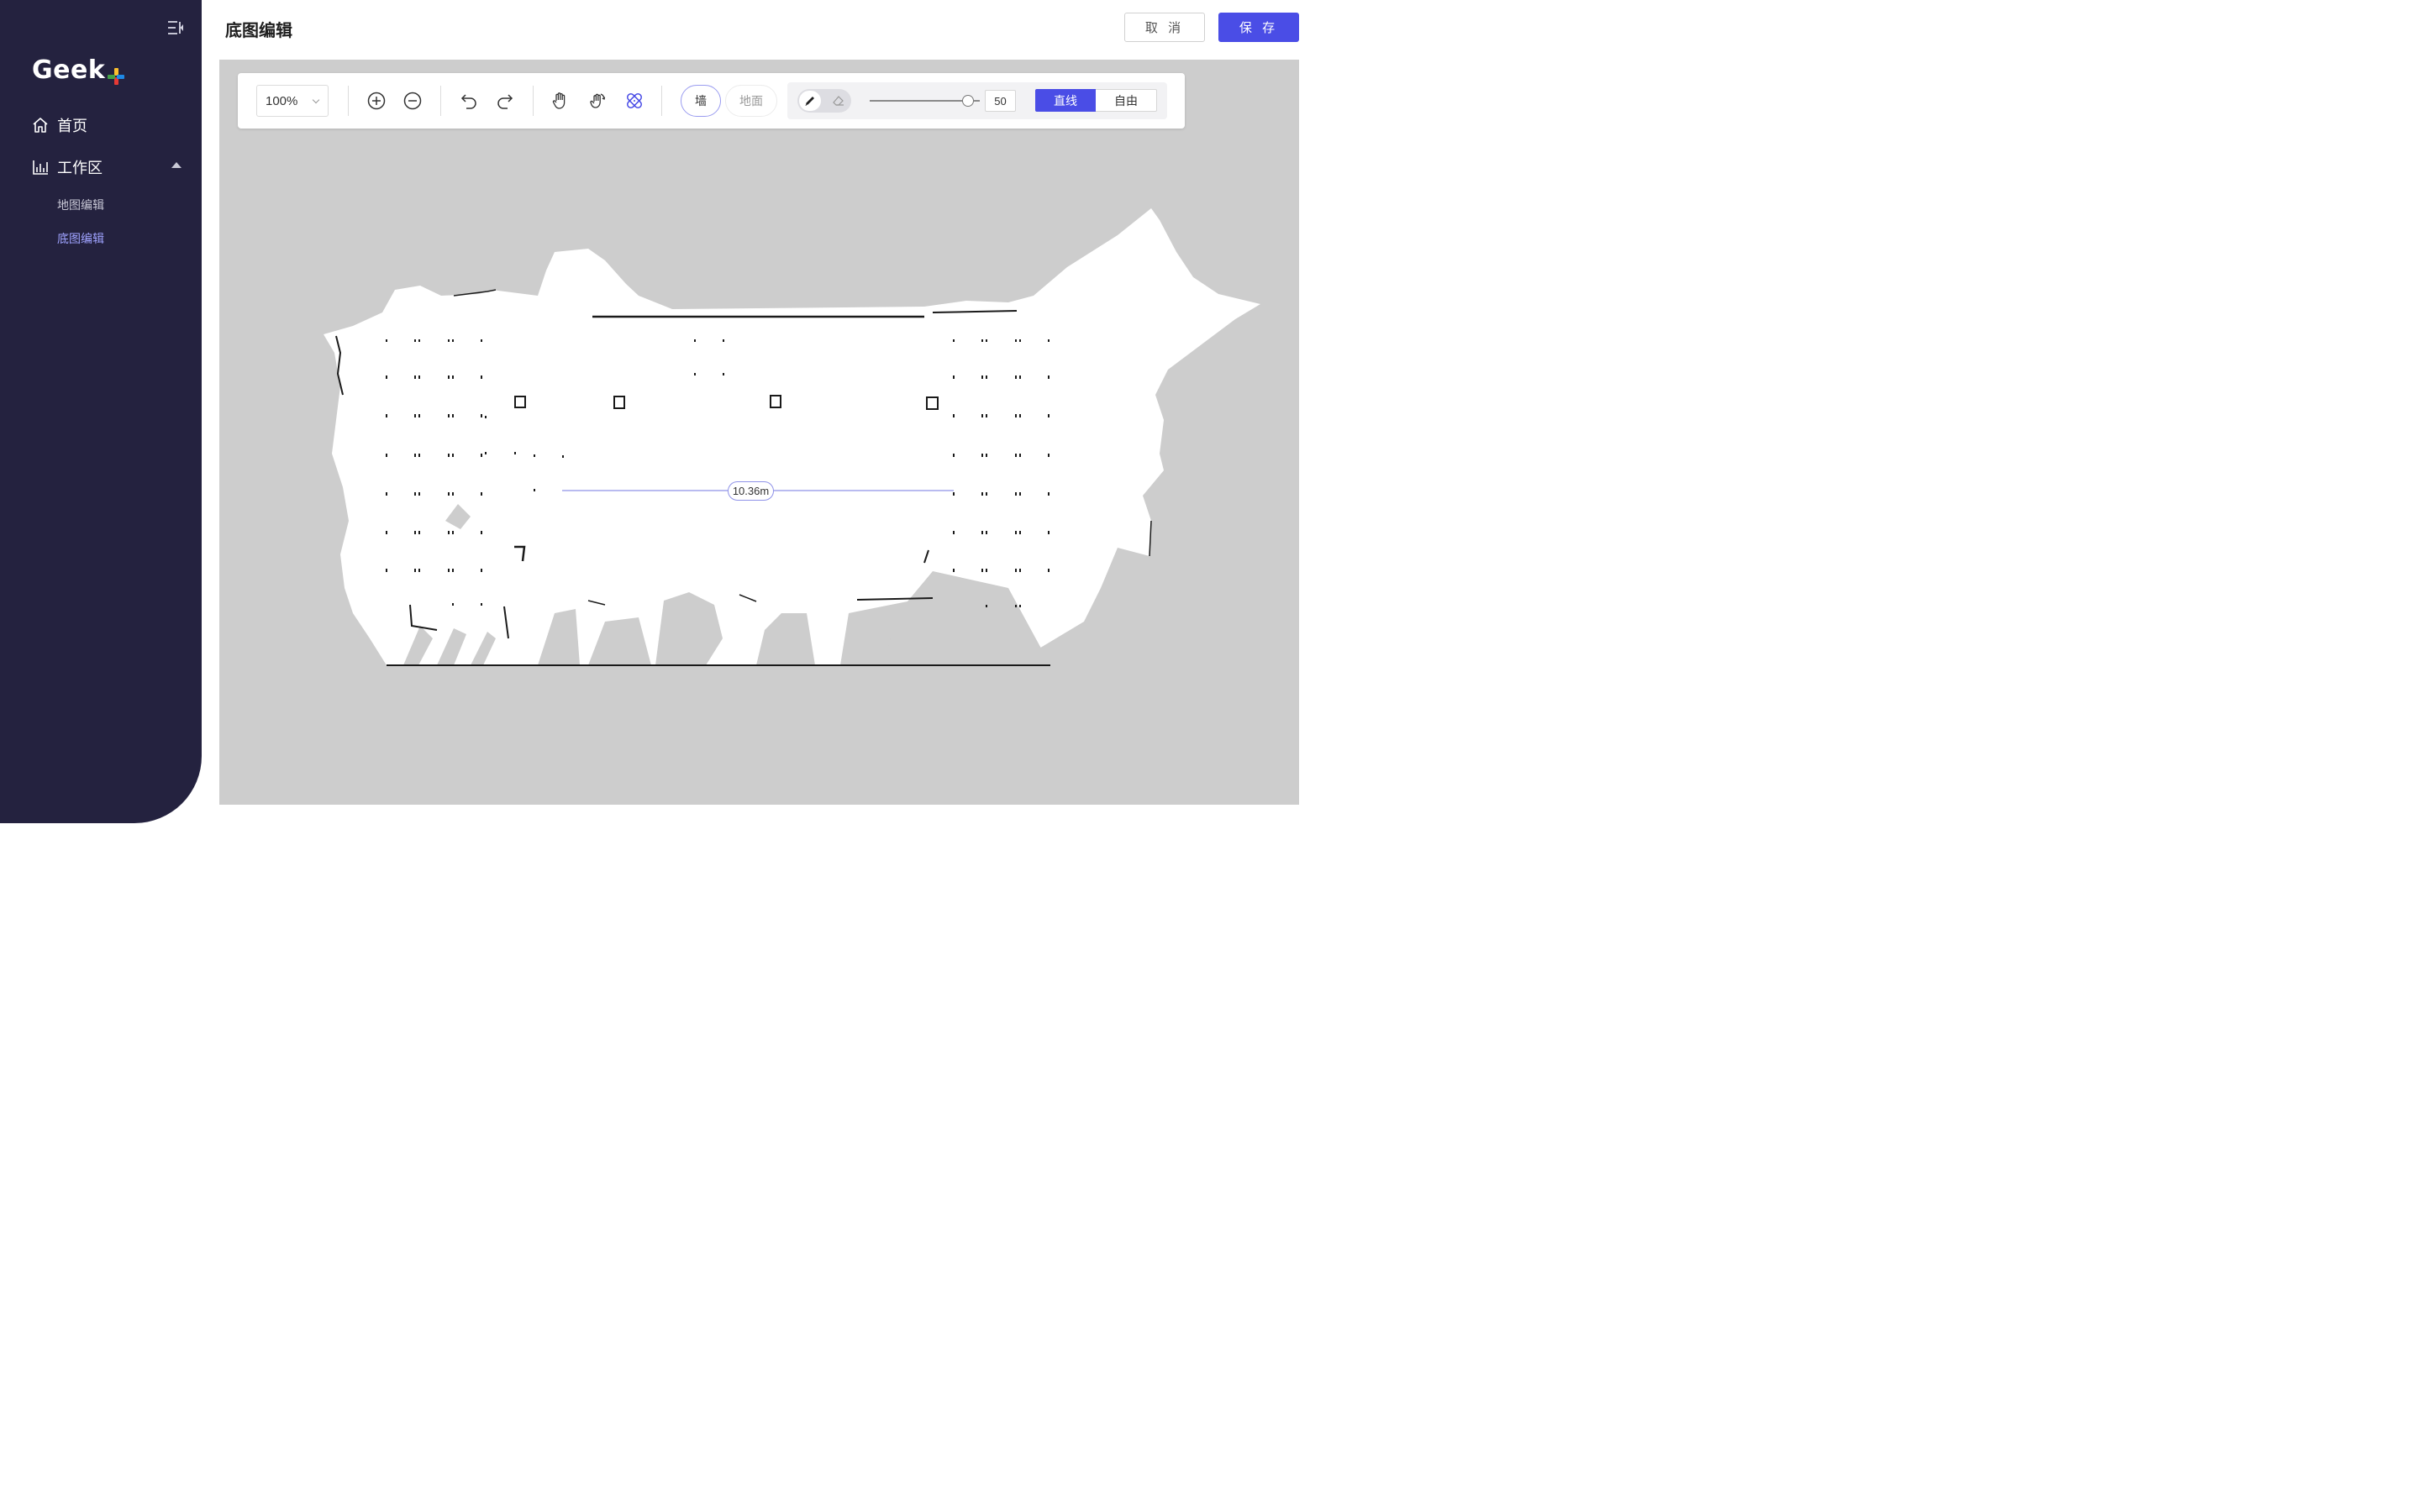 This screenshot has height=1512, width=2420. What do you see at coordinates (1000, 101) in the screenshot?
I see `brush-size-input: 50` at bounding box center [1000, 101].